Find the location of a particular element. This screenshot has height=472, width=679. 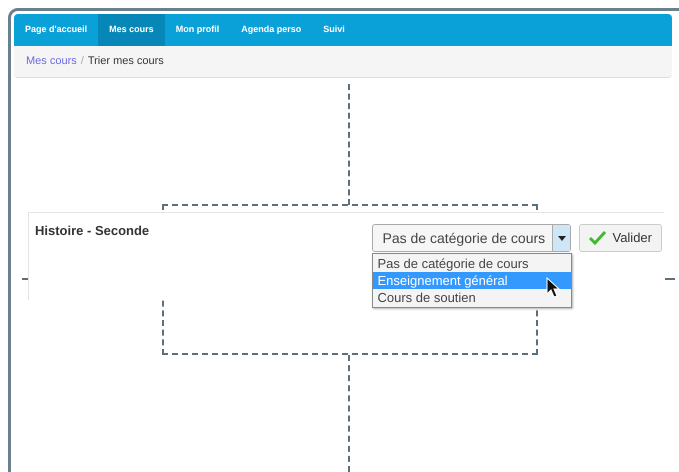

mouse-cursor-icon is located at coordinates (554, 288).